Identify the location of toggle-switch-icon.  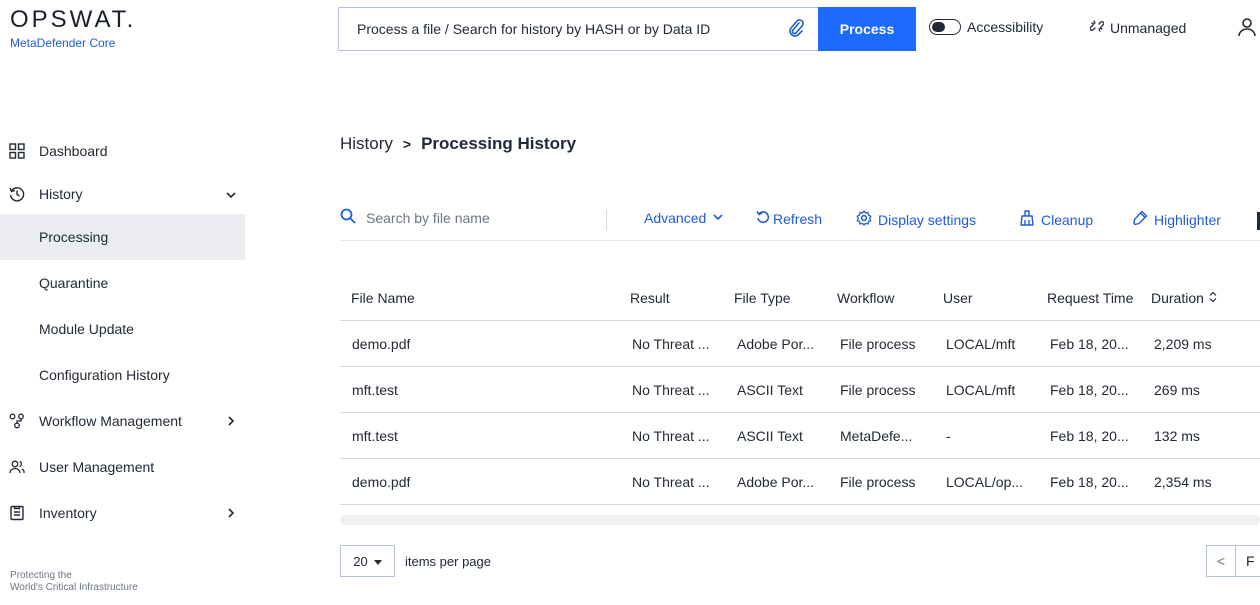
(945, 27).